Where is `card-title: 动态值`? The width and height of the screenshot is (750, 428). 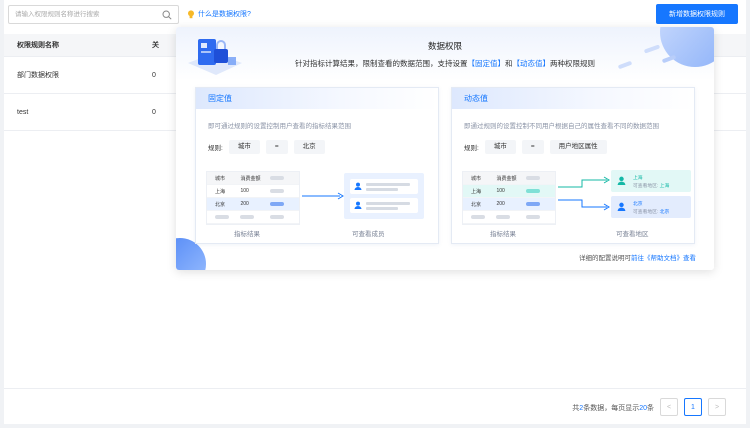 card-title: 动态值 is located at coordinates (573, 98).